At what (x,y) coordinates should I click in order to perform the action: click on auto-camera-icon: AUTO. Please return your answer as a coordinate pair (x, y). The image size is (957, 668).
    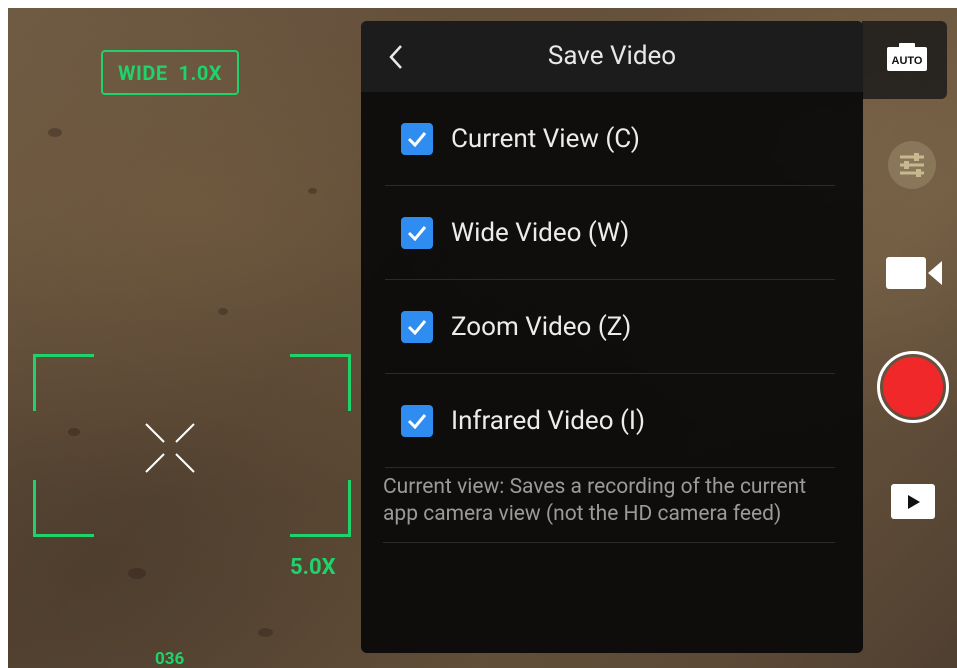
    Looking at the image, I should click on (907, 57).